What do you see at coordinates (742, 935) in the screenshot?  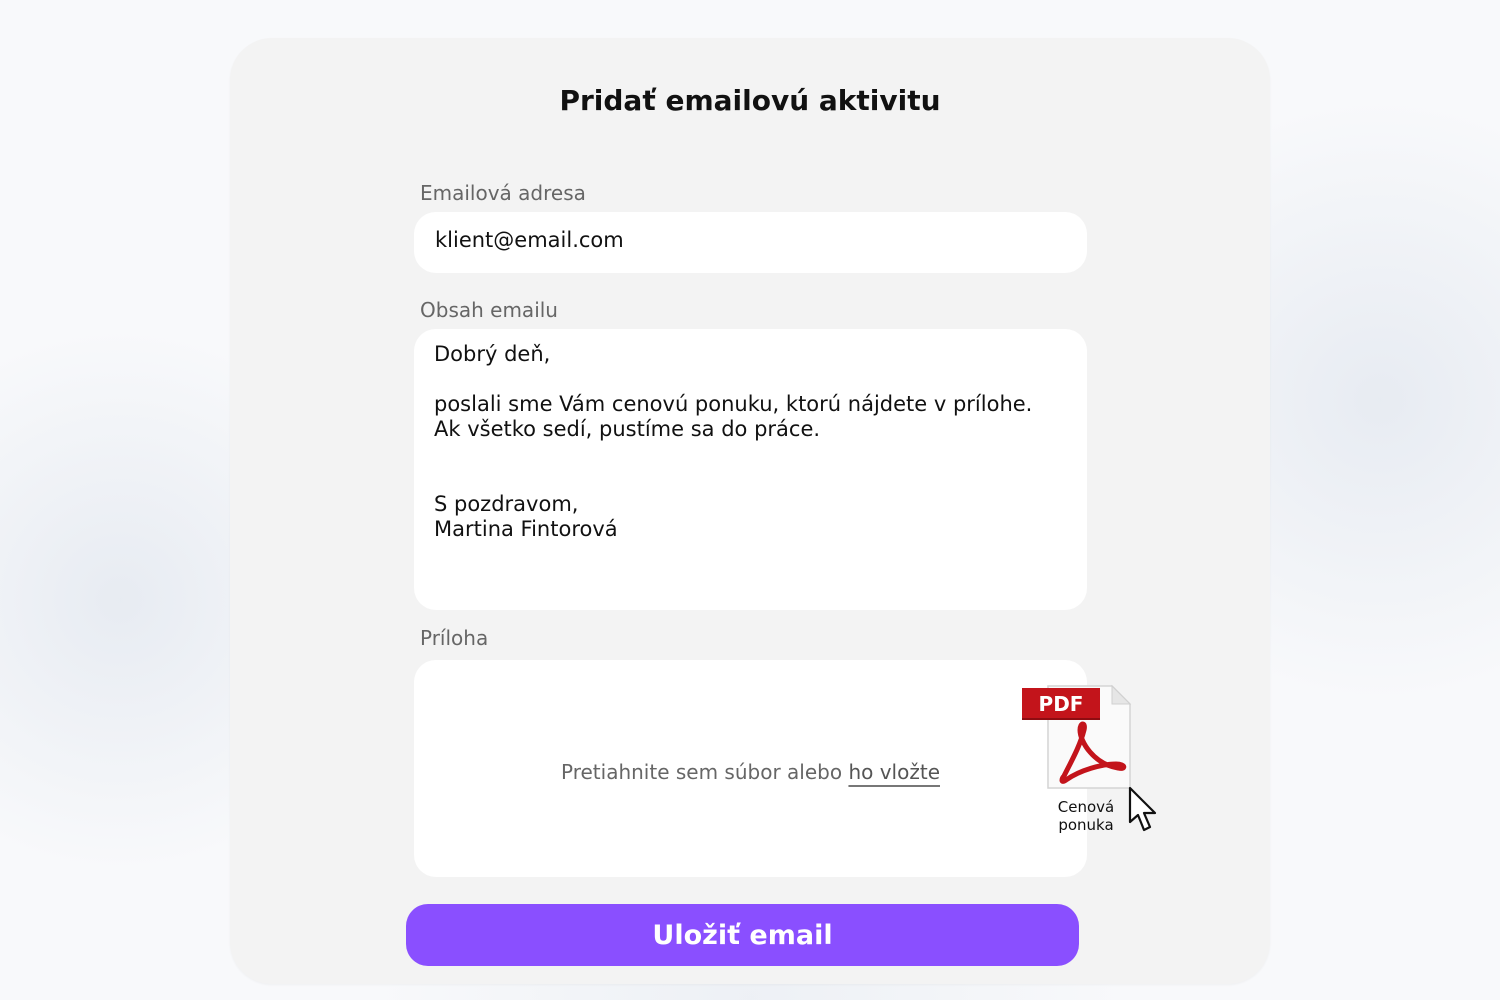 I see `save-email-button: Uložiť email` at bounding box center [742, 935].